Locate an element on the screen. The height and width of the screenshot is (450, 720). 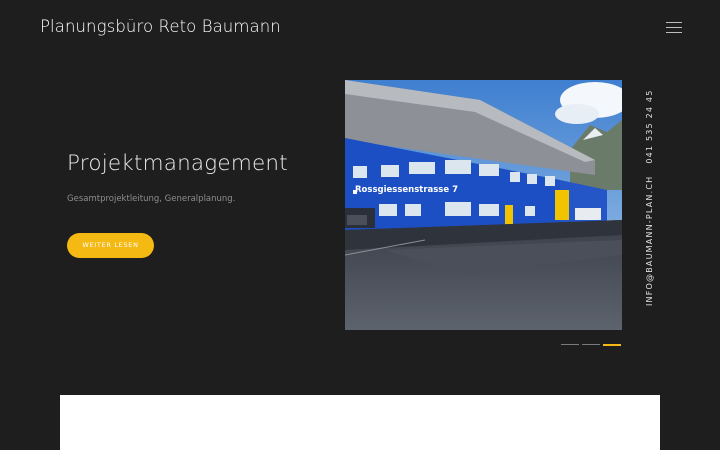
contact-vertical: INFO@BAUMANN-PLAN.CH 041 535 24 45 is located at coordinates (651, 198).